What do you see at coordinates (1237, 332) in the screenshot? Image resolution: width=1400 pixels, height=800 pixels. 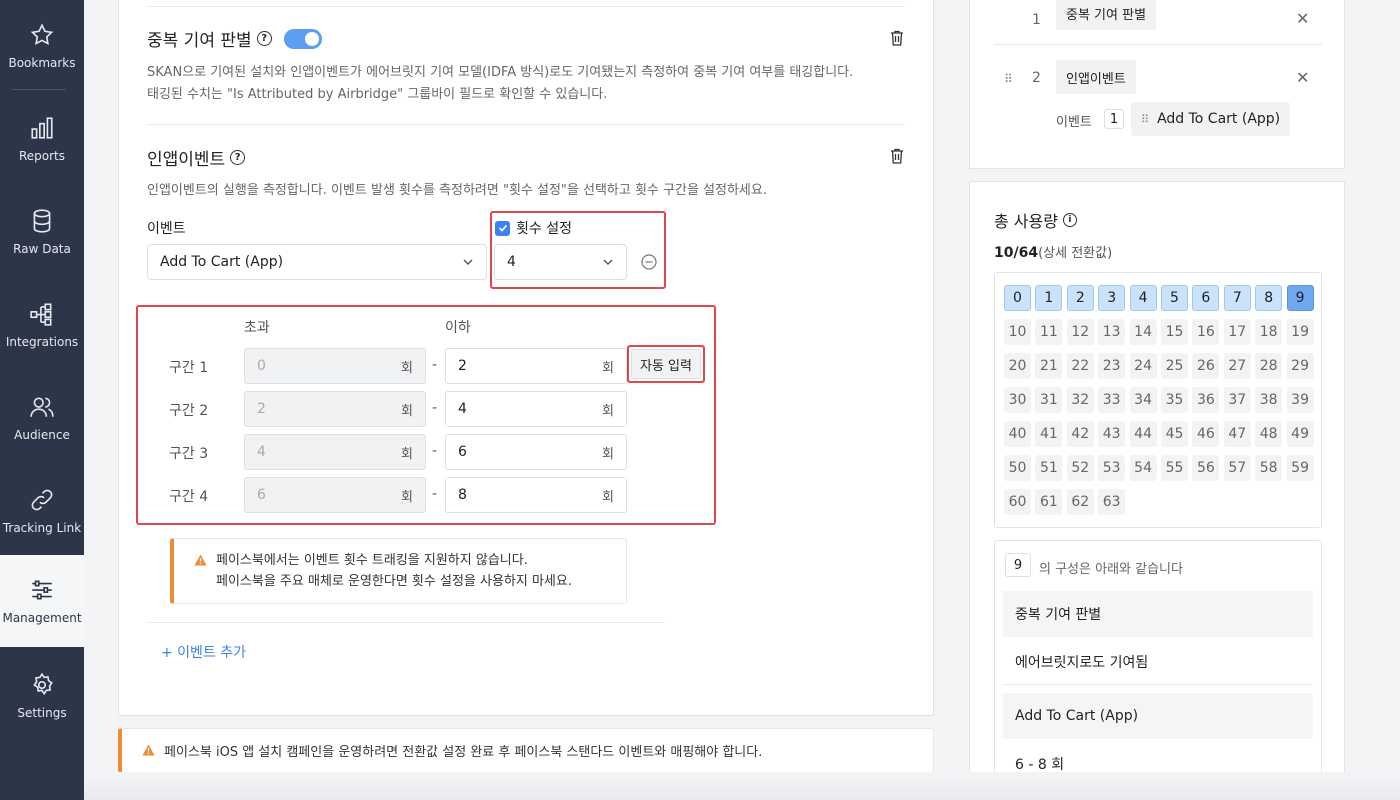 I see `conversion-value-cell: 17` at bounding box center [1237, 332].